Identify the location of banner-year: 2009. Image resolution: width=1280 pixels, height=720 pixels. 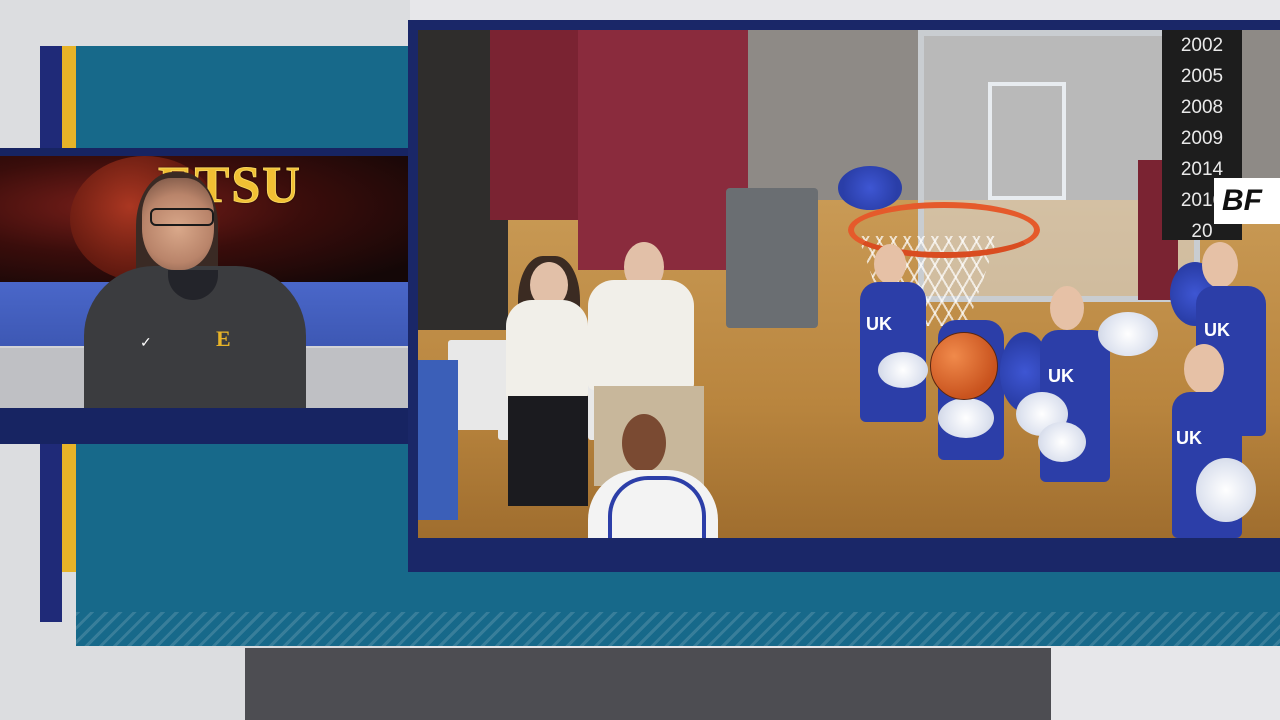
(1202, 138).